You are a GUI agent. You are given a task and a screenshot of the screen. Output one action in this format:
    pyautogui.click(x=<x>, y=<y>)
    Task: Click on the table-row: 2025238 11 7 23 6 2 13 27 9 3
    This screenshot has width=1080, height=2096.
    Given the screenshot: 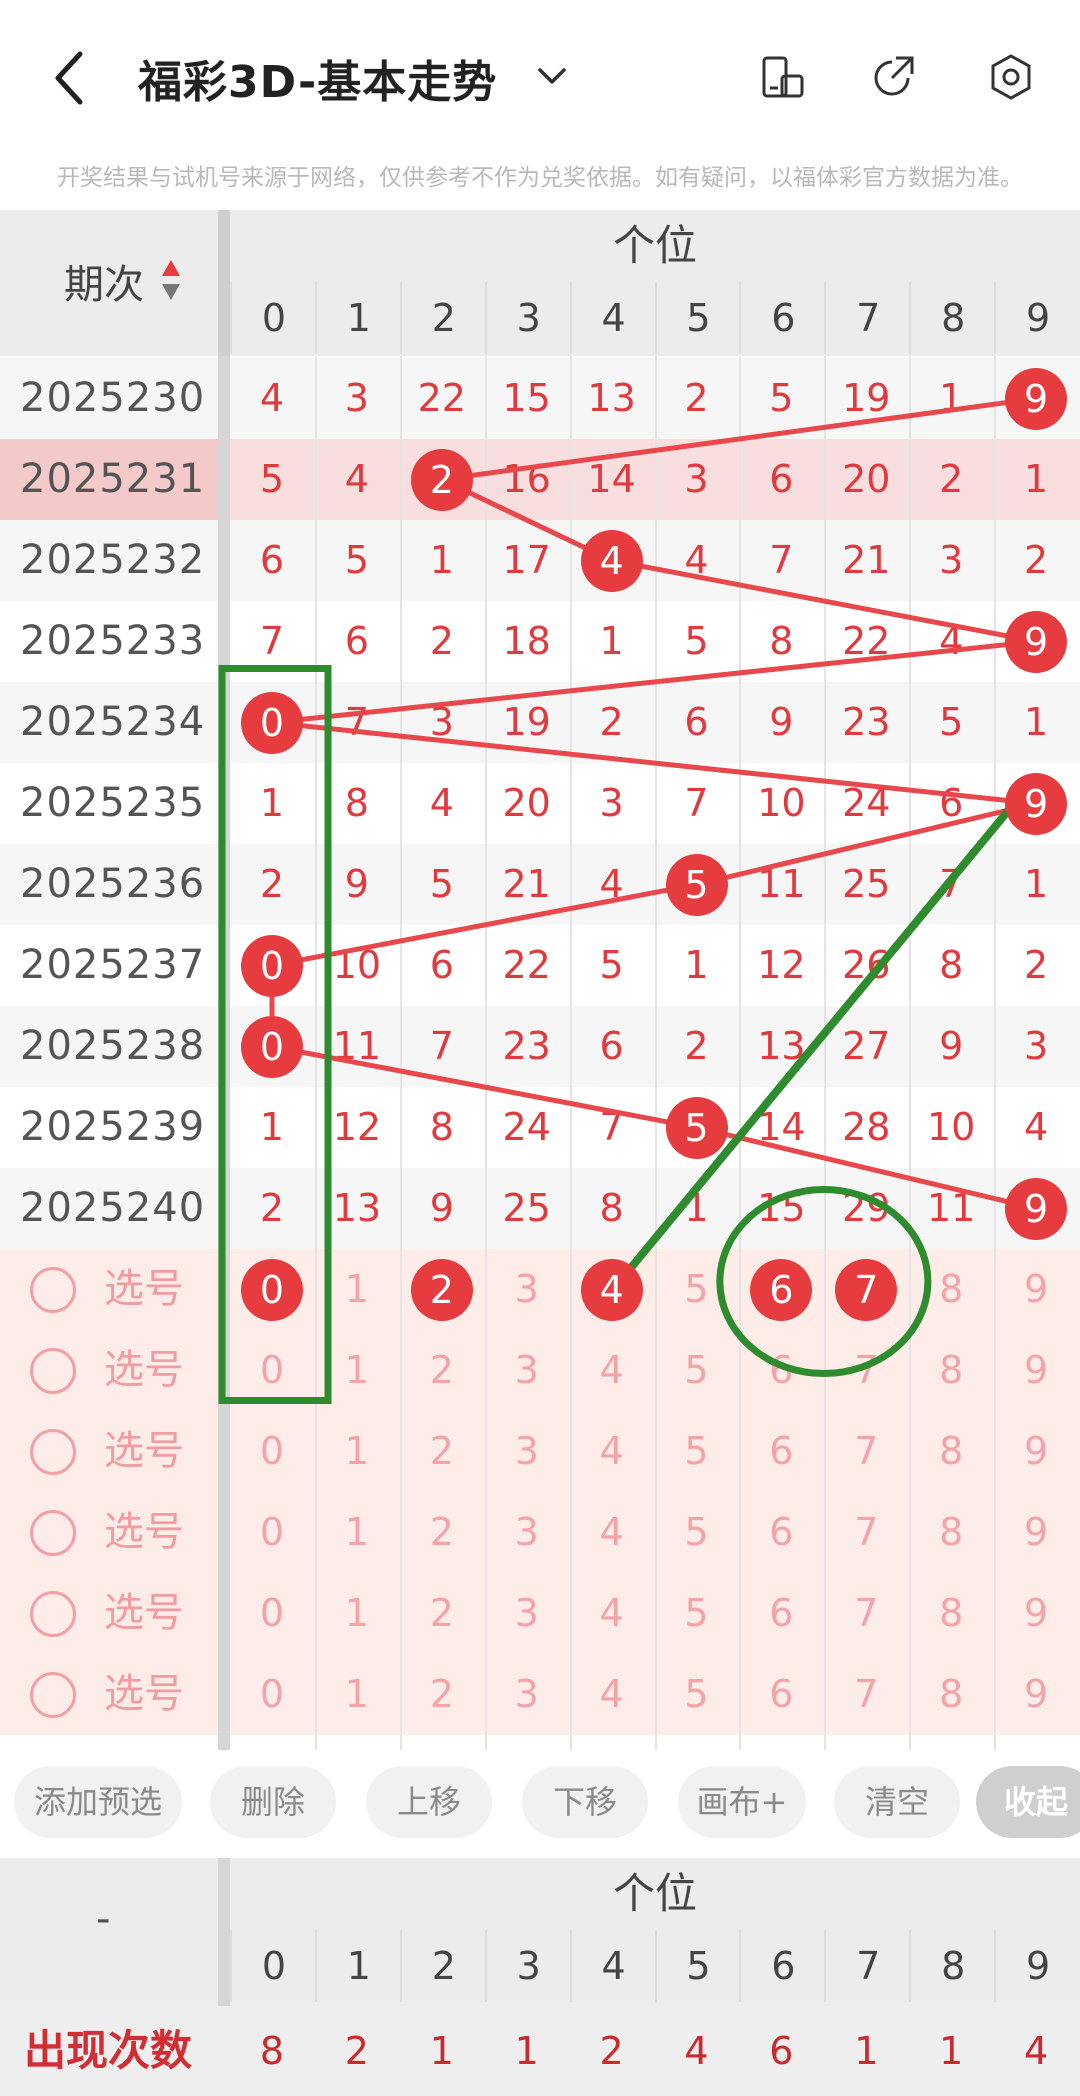 What is the action you would take?
    pyautogui.click(x=540, y=1046)
    